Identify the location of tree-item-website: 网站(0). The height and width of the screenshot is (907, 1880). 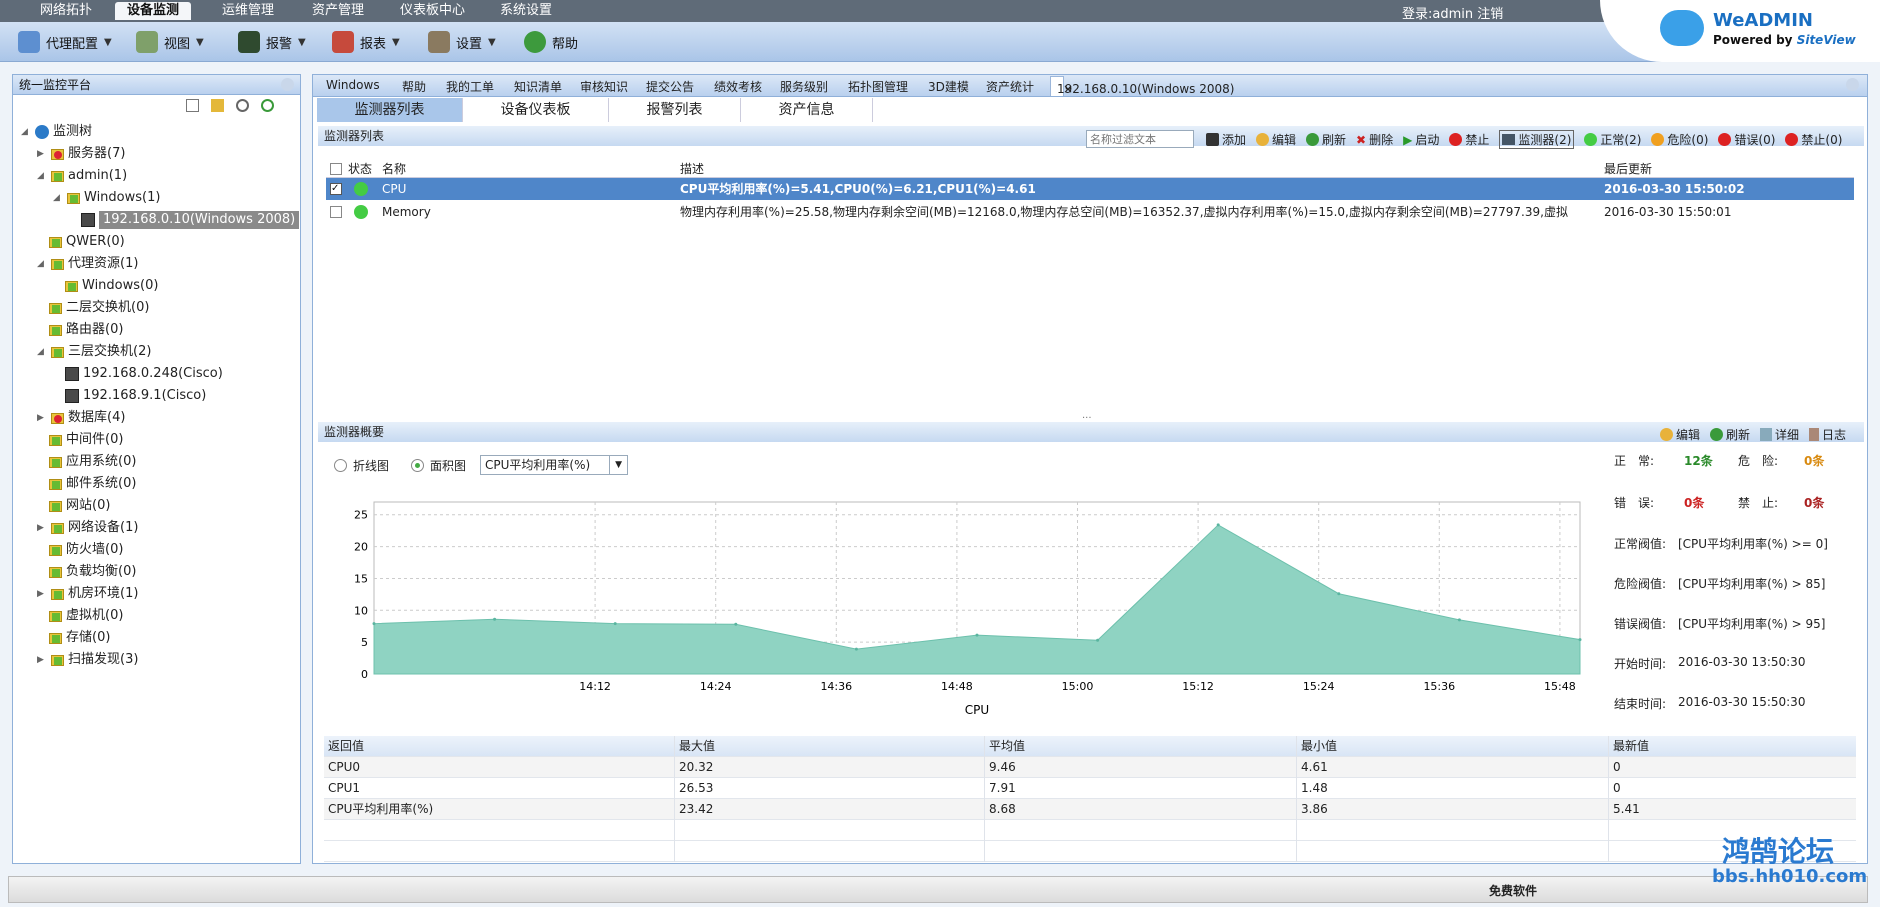
(79, 506).